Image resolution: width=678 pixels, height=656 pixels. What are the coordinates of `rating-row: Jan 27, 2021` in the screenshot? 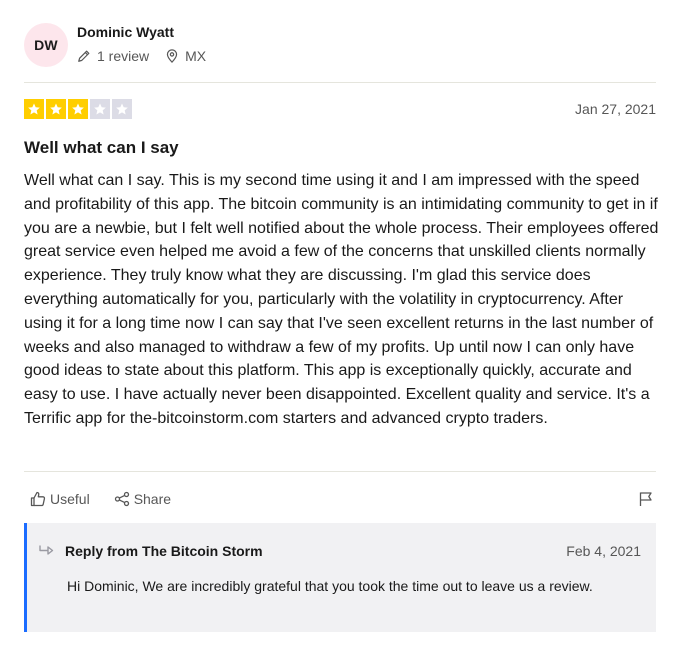 It's located at (340, 109).